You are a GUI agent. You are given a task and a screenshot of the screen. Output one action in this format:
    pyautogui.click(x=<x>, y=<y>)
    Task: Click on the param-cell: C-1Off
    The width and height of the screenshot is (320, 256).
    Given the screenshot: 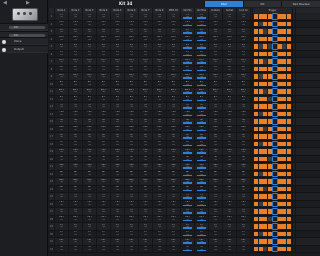 What is the action you would take?
    pyautogui.click(x=216, y=16)
    